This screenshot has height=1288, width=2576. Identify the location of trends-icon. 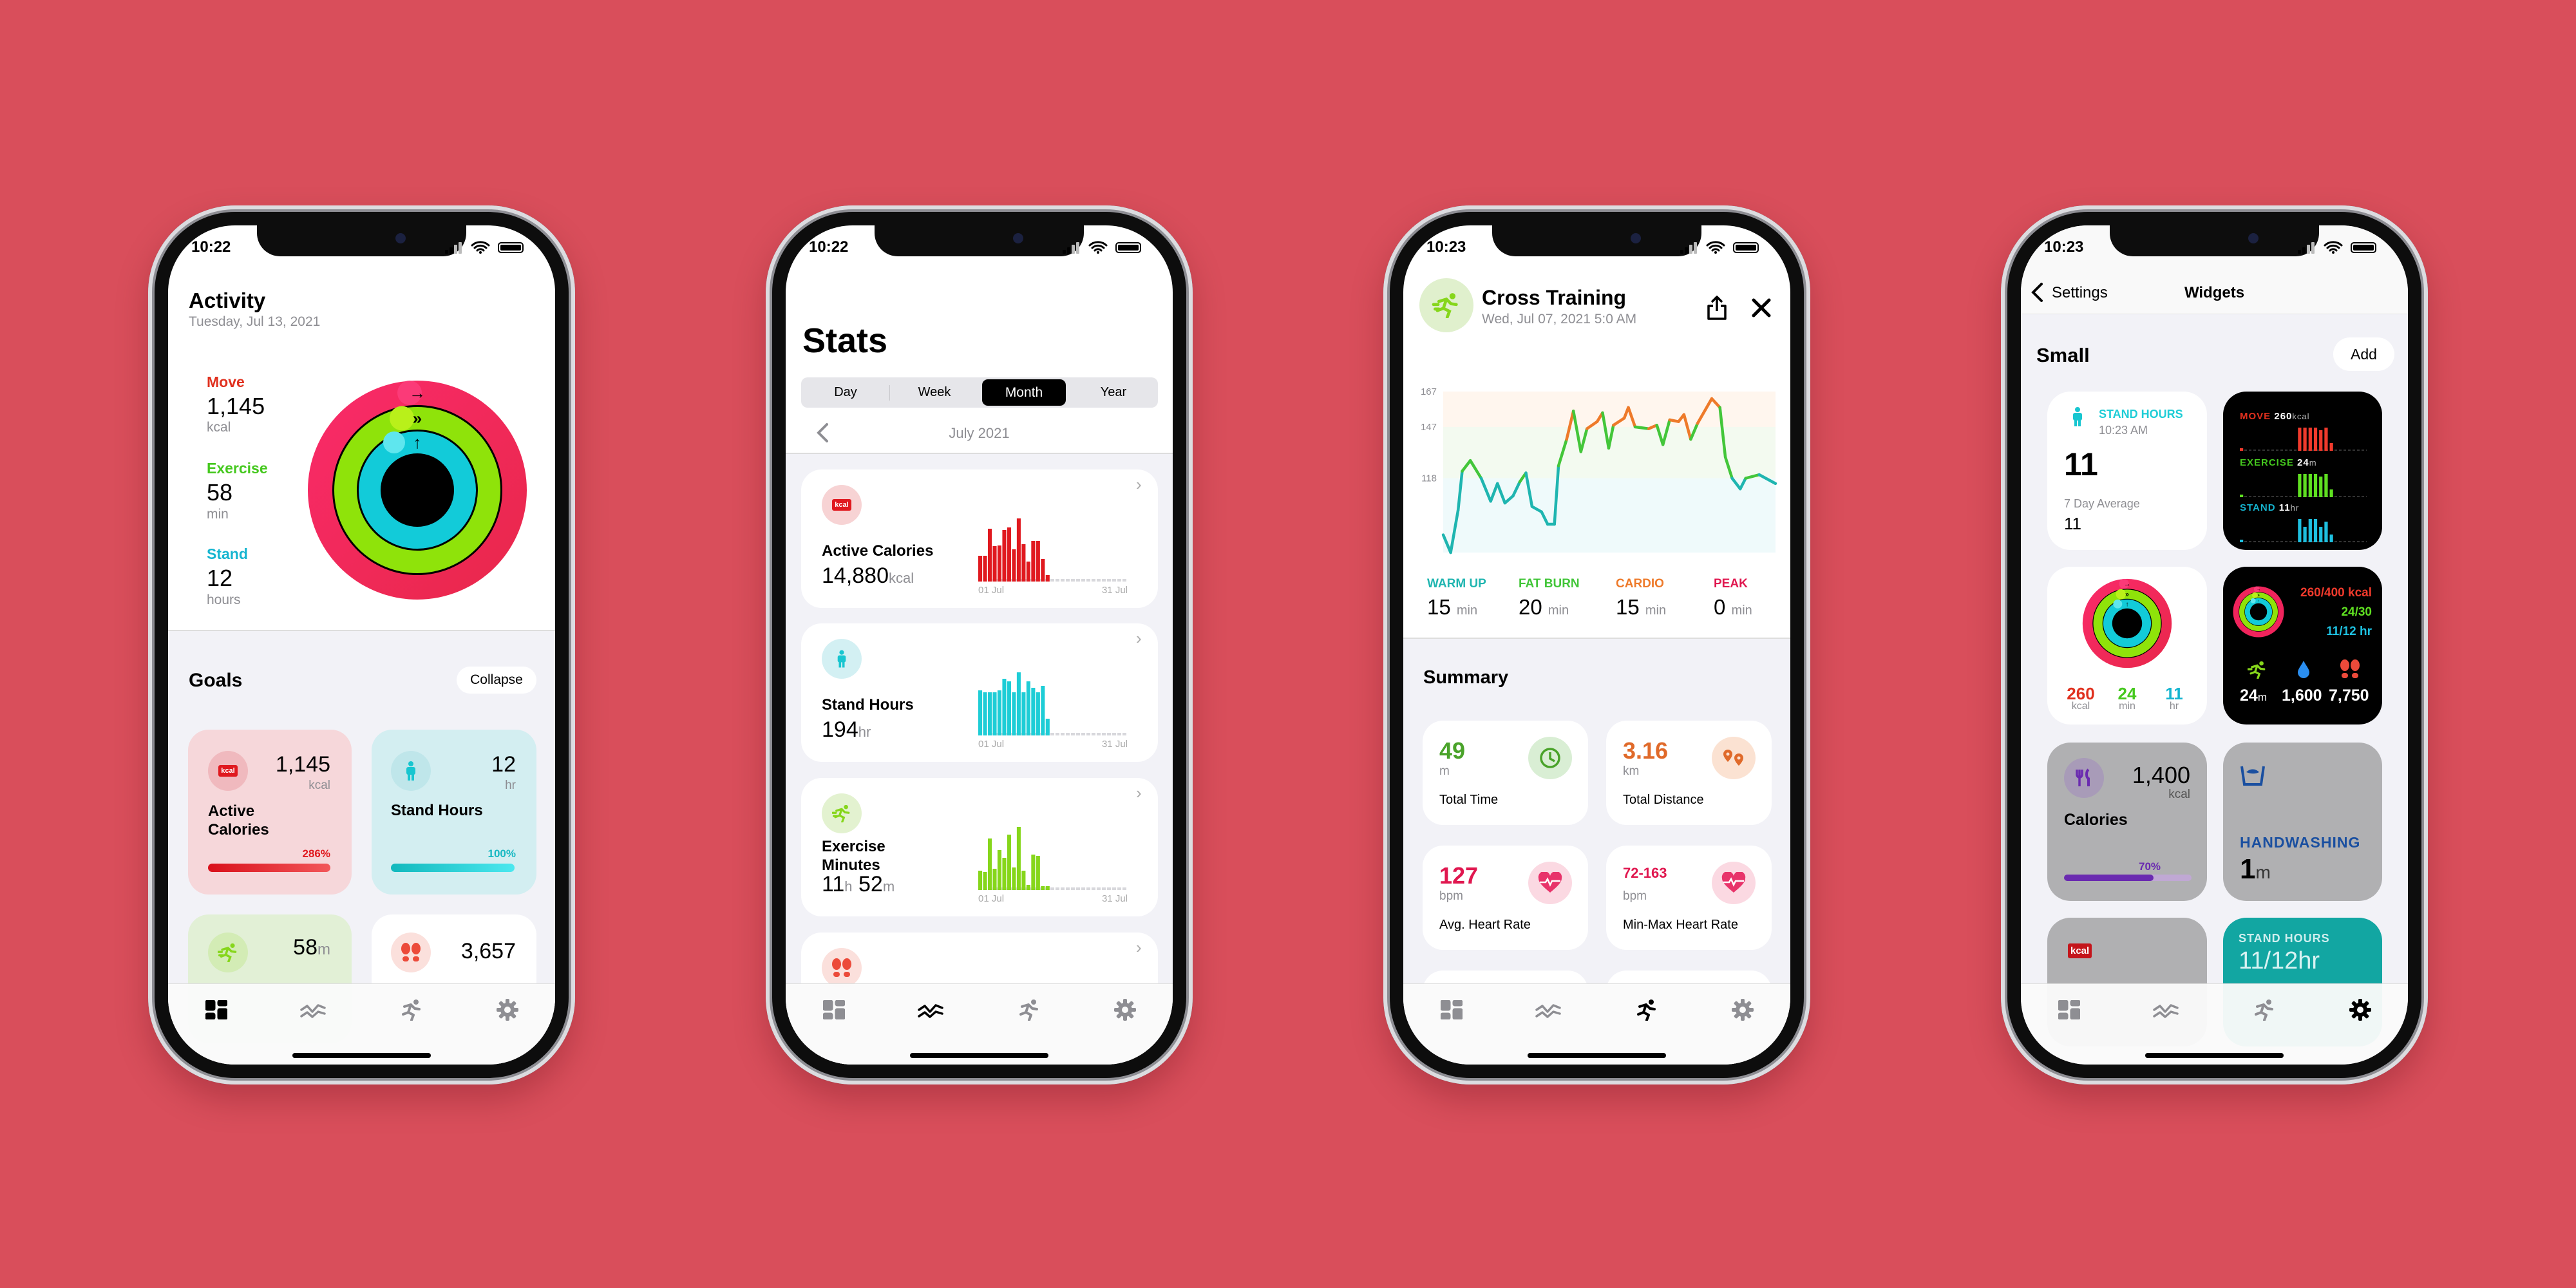
(1548, 1011).